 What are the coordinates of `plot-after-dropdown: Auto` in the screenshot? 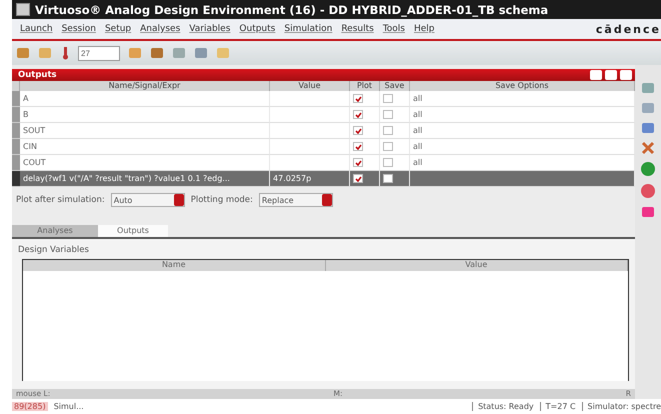 It's located at (147, 200).